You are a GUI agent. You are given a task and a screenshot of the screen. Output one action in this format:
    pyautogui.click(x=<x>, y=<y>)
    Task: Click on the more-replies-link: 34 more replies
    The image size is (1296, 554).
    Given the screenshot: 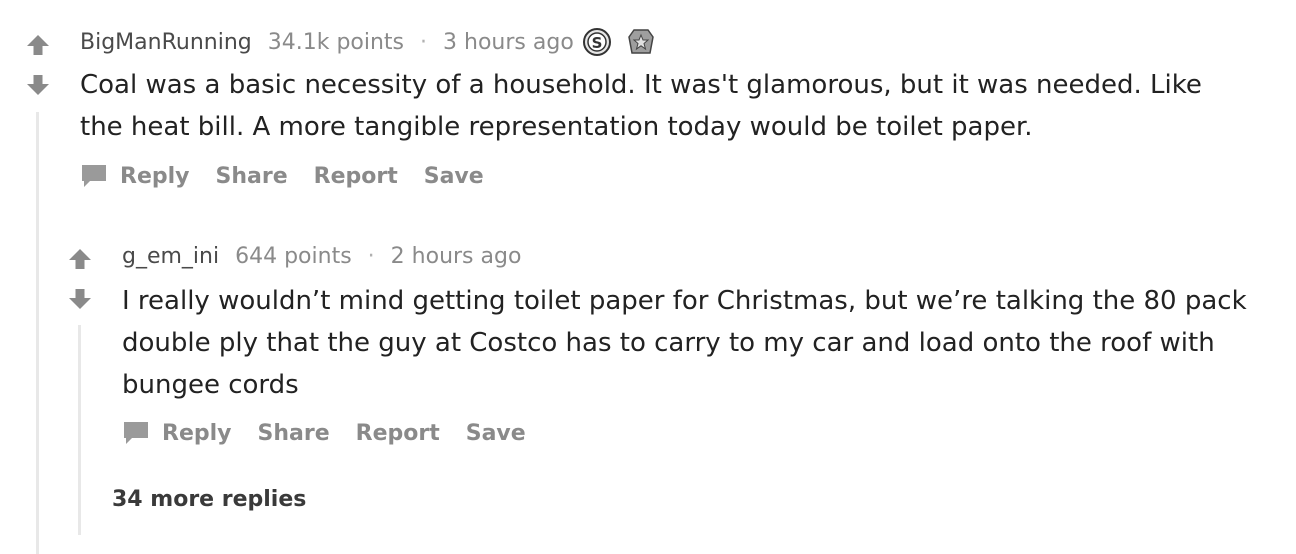 What is the action you would take?
    pyautogui.click(x=209, y=499)
    